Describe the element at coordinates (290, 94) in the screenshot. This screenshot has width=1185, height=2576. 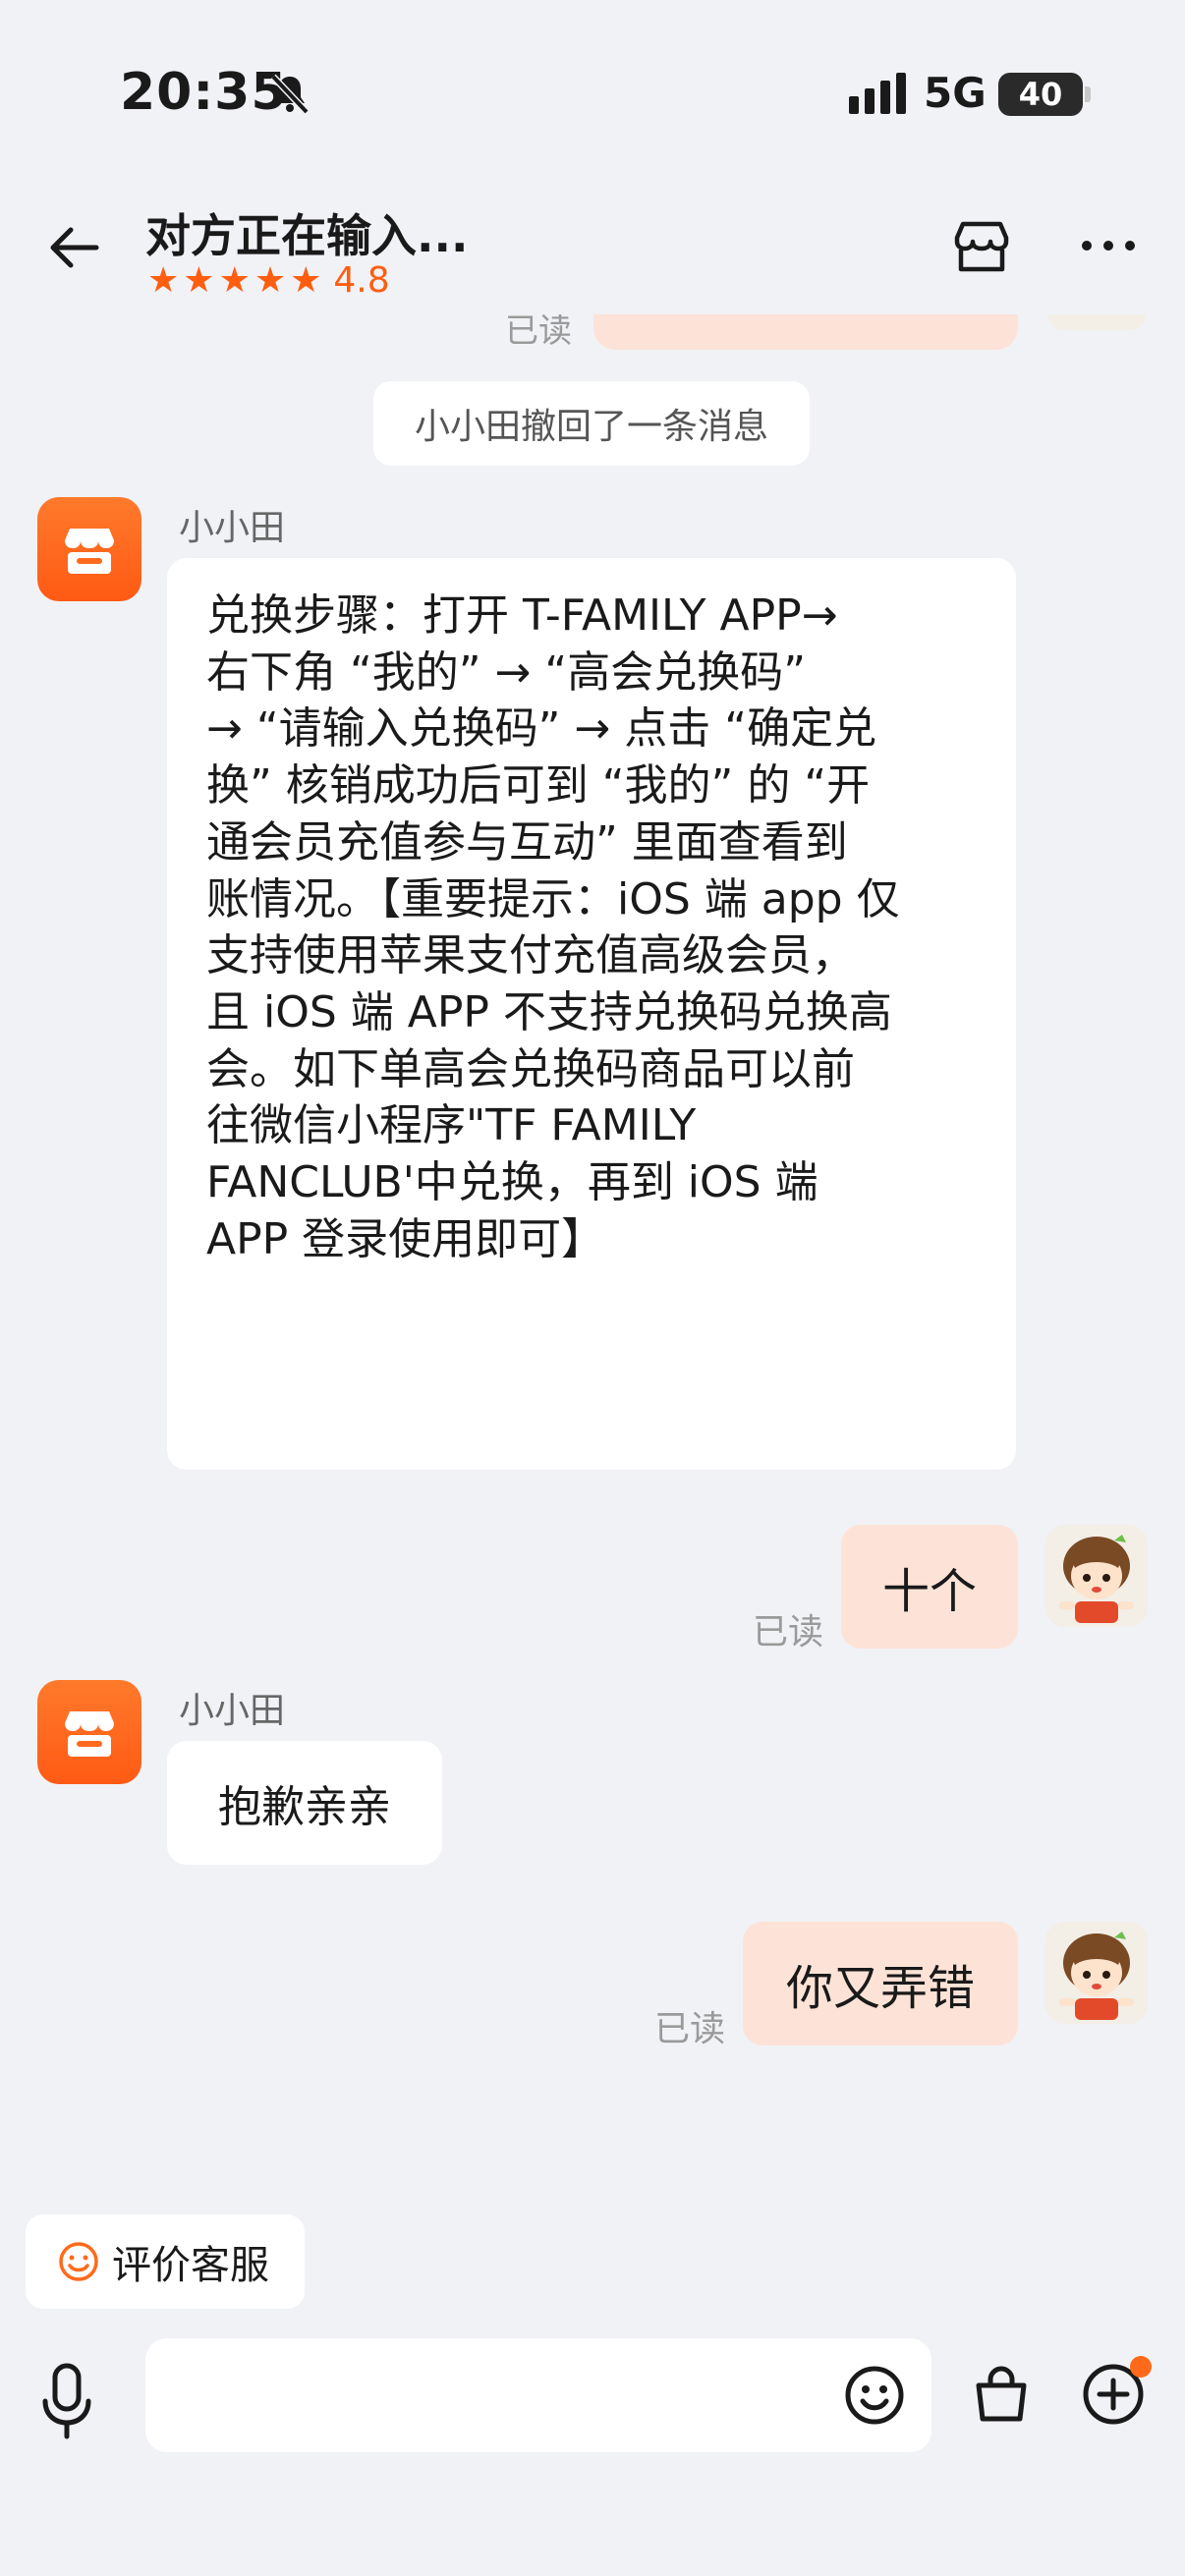
I see `bell-muted-icon` at that location.